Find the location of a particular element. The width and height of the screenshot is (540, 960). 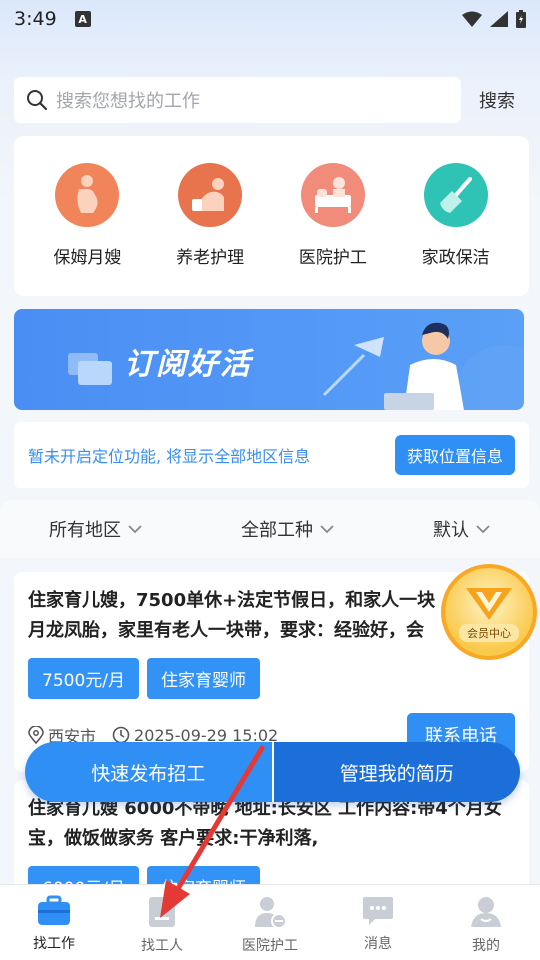

cards-icon is located at coordinates (90, 369).